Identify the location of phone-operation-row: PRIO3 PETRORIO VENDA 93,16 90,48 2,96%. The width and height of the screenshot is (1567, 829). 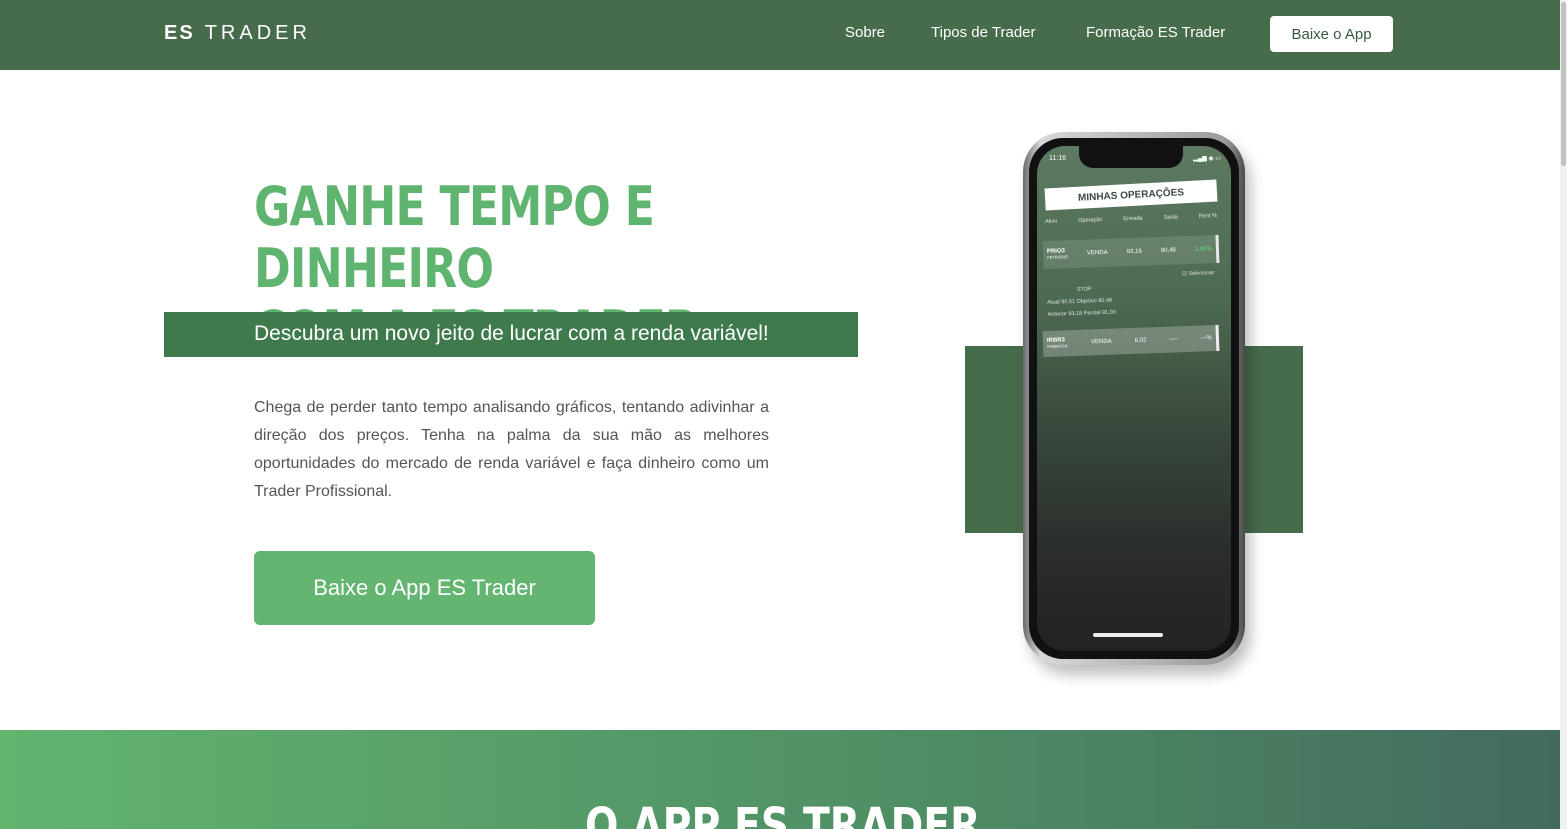
(1131, 252).